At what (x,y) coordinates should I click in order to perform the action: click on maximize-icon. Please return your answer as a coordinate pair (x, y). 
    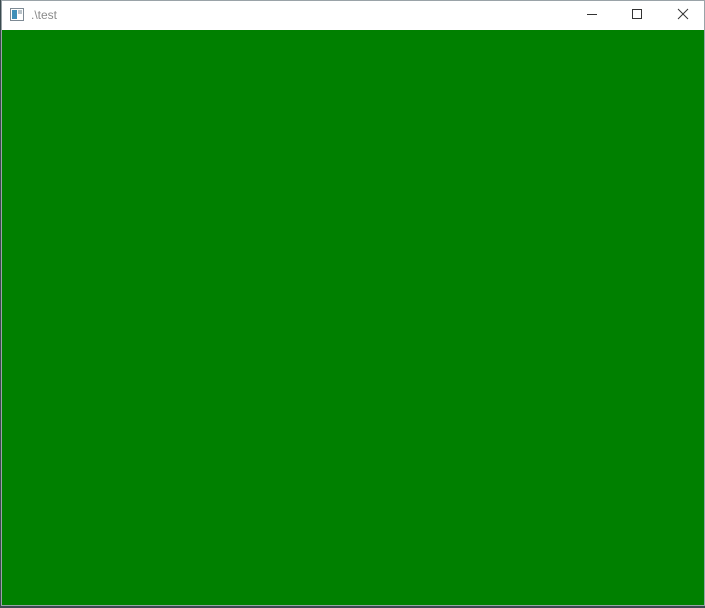
    Looking at the image, I should click on (637, 16).